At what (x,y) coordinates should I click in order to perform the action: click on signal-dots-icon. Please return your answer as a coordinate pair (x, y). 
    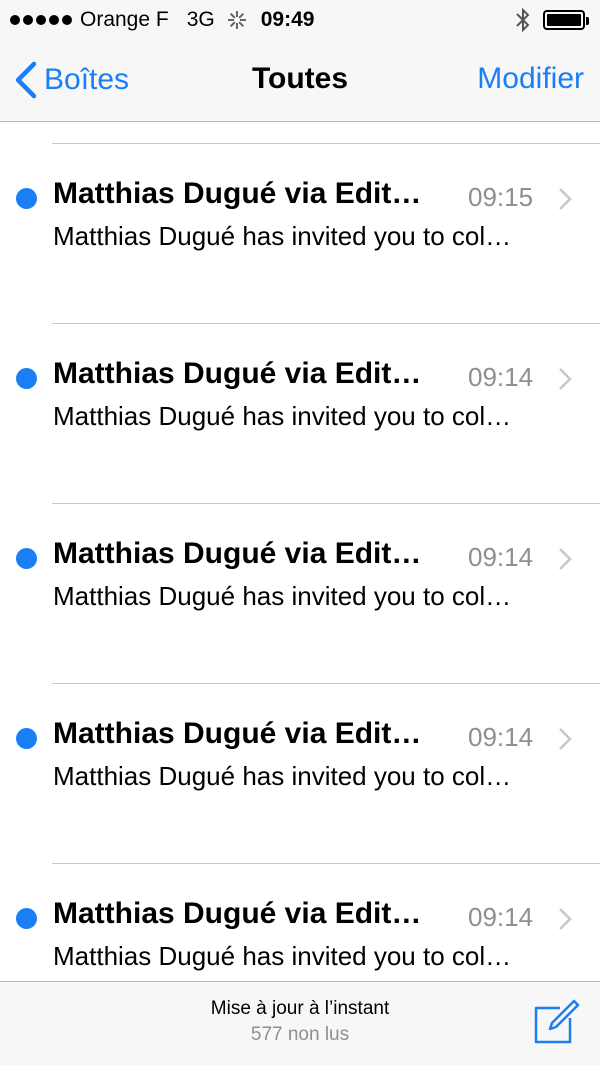
    Looking at the image, I should click on (41, 20).